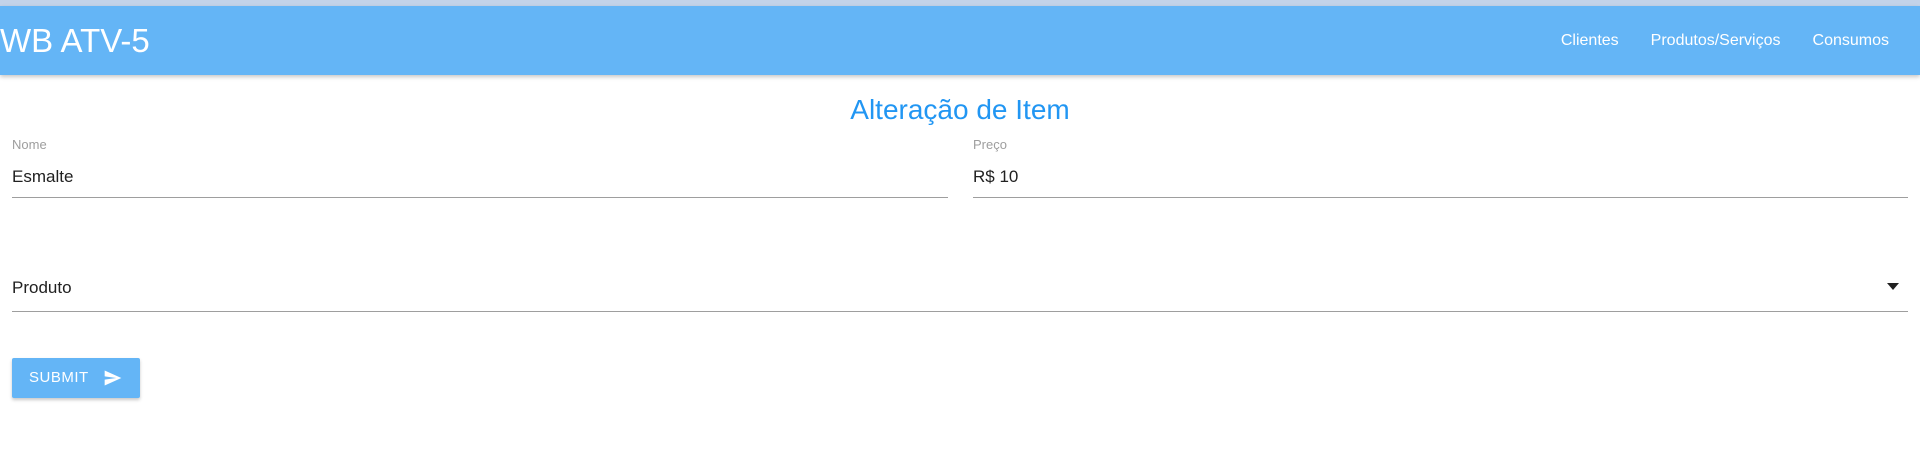 This screenshot has height=464, width=1920. I want to click on nome-field: Nome, so click(480, 168).